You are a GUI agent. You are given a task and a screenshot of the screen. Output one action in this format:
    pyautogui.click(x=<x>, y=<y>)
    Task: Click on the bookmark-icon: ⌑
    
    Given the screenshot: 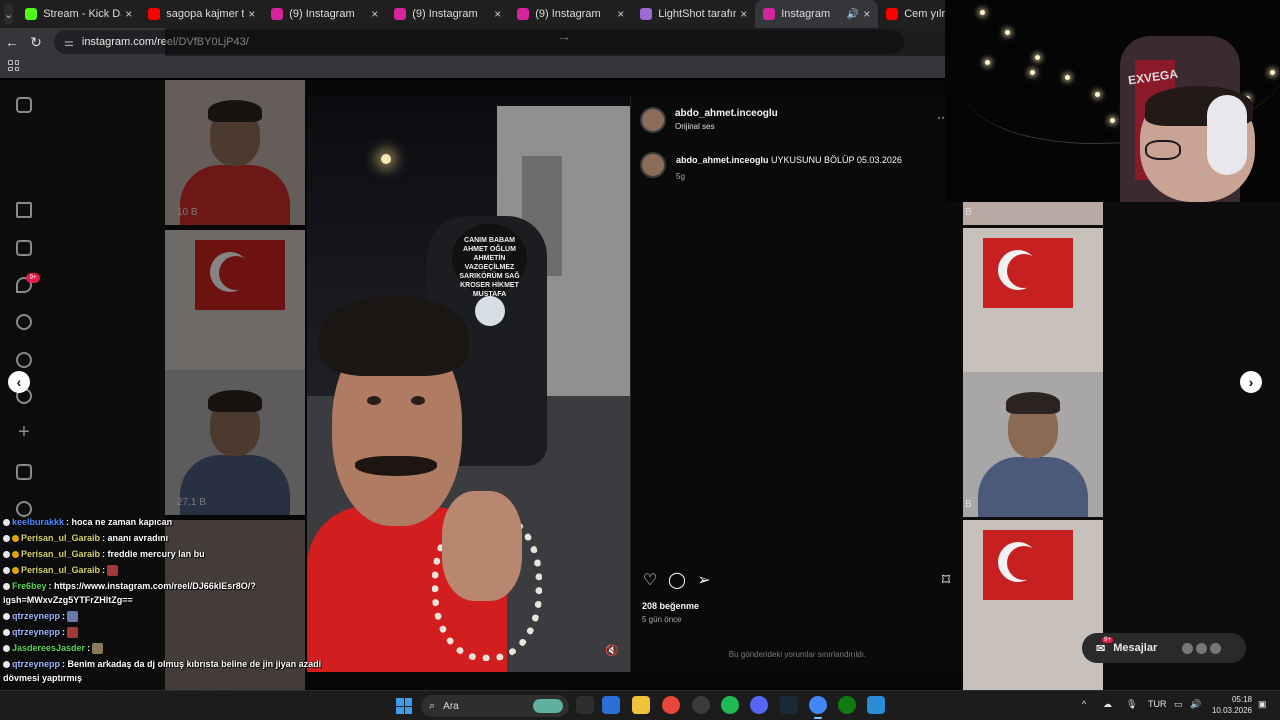 What is the action you would take?
    pyautogui.click(x=946, y=581)
    